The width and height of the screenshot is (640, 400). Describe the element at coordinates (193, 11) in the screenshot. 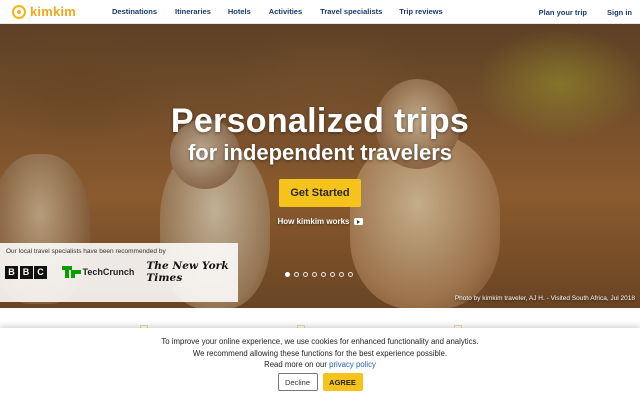

I see `nav-link-itineraries: Itineraries` at that location.